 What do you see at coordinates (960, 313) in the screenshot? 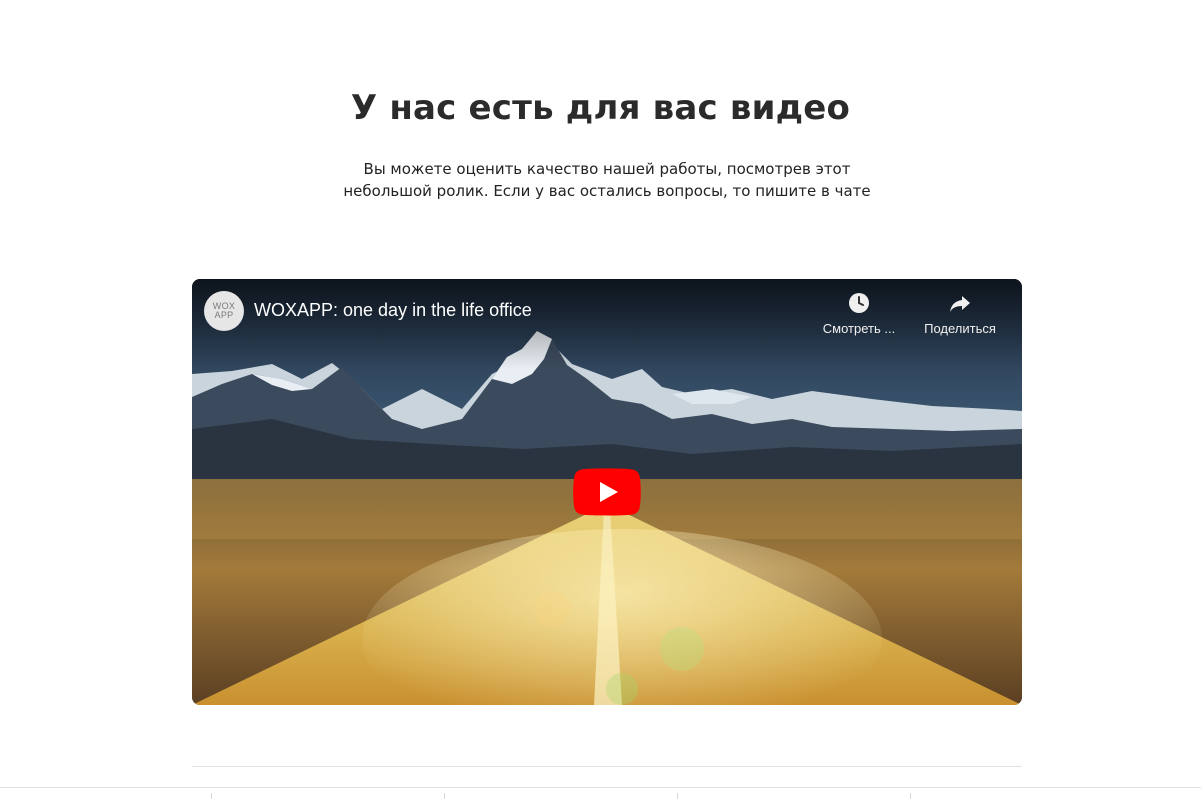
I see `share-button: Поделиться` at bounding box center [960, 313].